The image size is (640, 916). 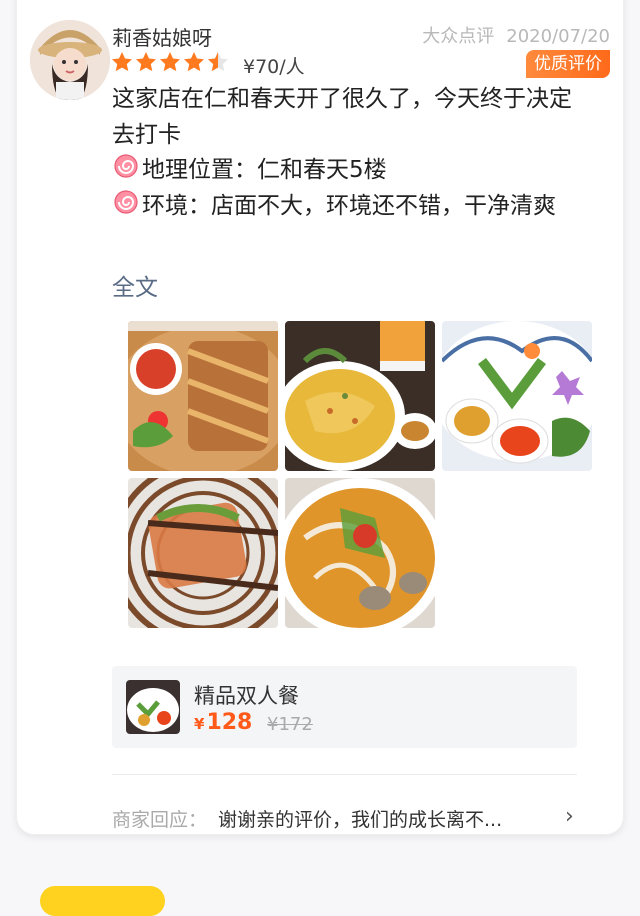 What do you see at coordinates (558, 36) in the screenshot?
I see `review-date: 2020/07/20` at bounding box center [558, 36].